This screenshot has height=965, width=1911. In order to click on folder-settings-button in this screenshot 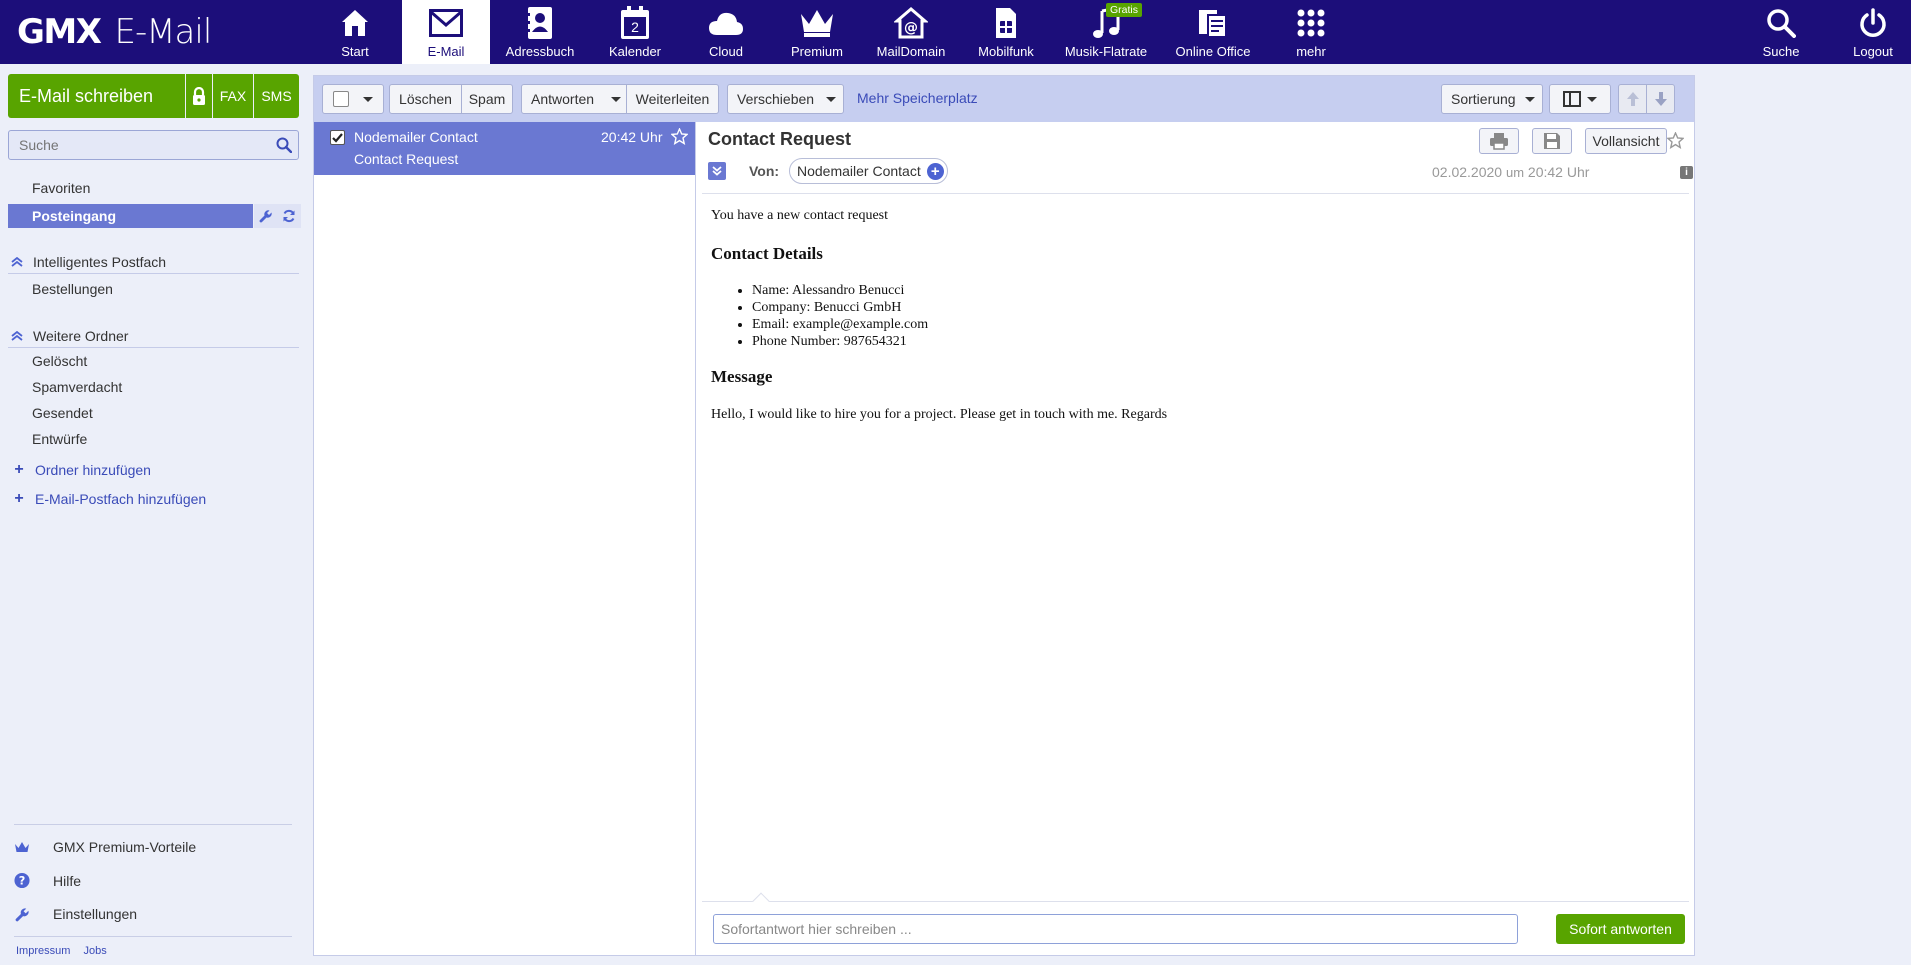, I will do `click(266, 216)`.